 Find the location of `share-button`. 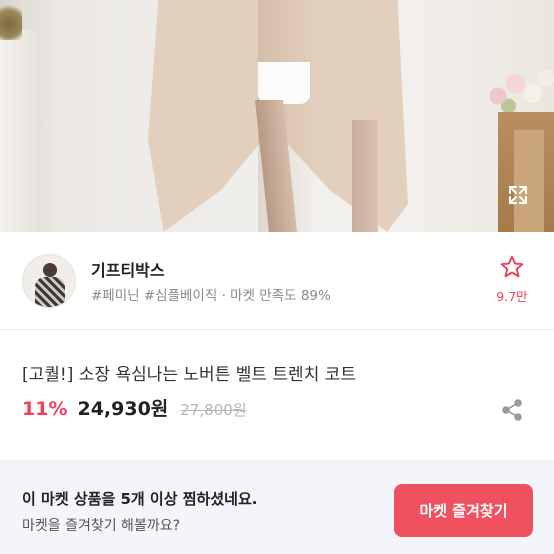

share-button is located at coordinates (512, 410).